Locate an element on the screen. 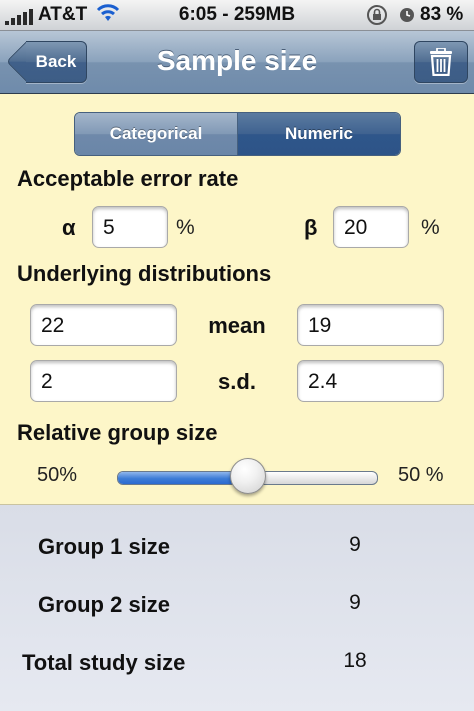 Image resolution: width=474 pixels, height=711 pixels. group-size-slider-thumb is located at coordinates (247, 476).